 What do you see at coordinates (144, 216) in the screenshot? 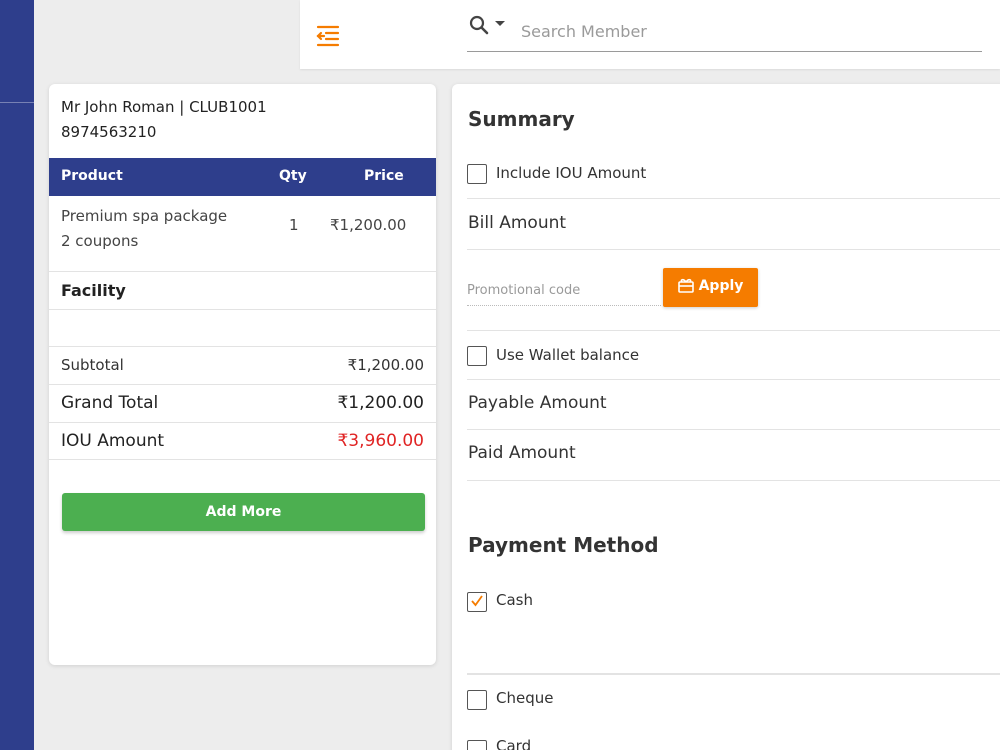
I see `product-title: Premium spa package` at bounding box center [144, 216].